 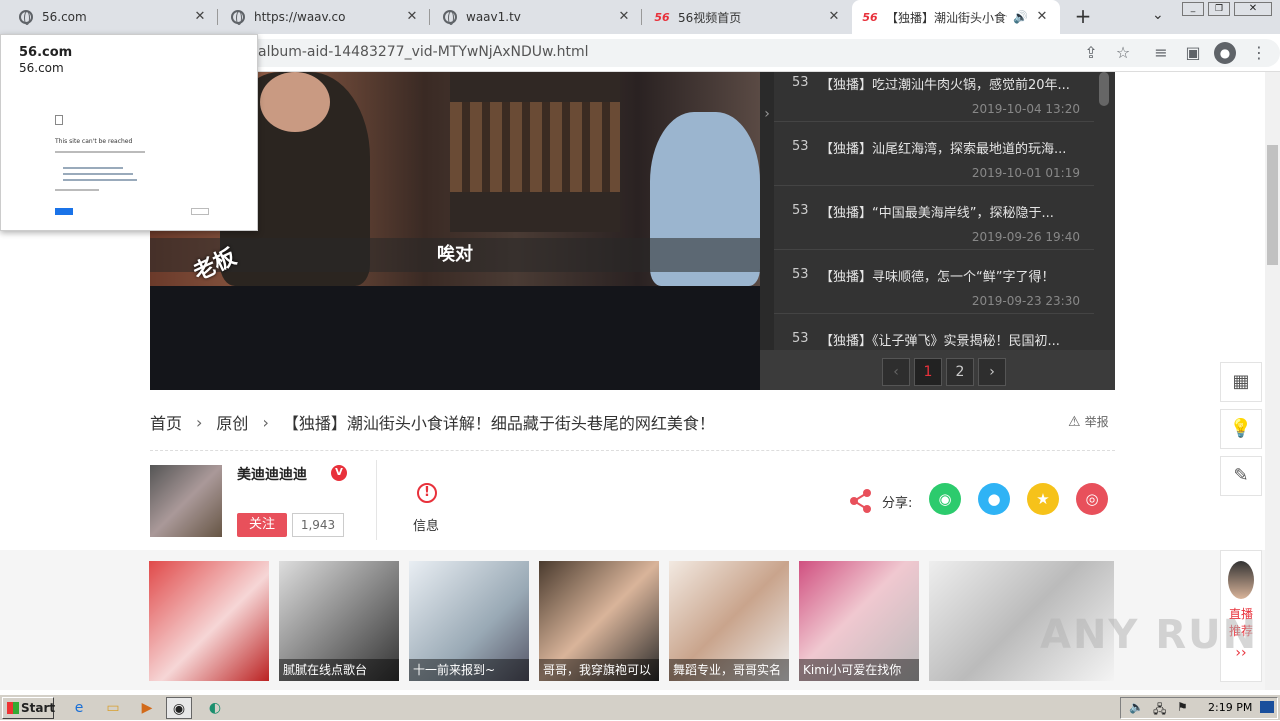 I want to click on playlist-item-title: 【独播】寻味顺德，怎一个“鲜”字了得！, so click(x=937, y=277).